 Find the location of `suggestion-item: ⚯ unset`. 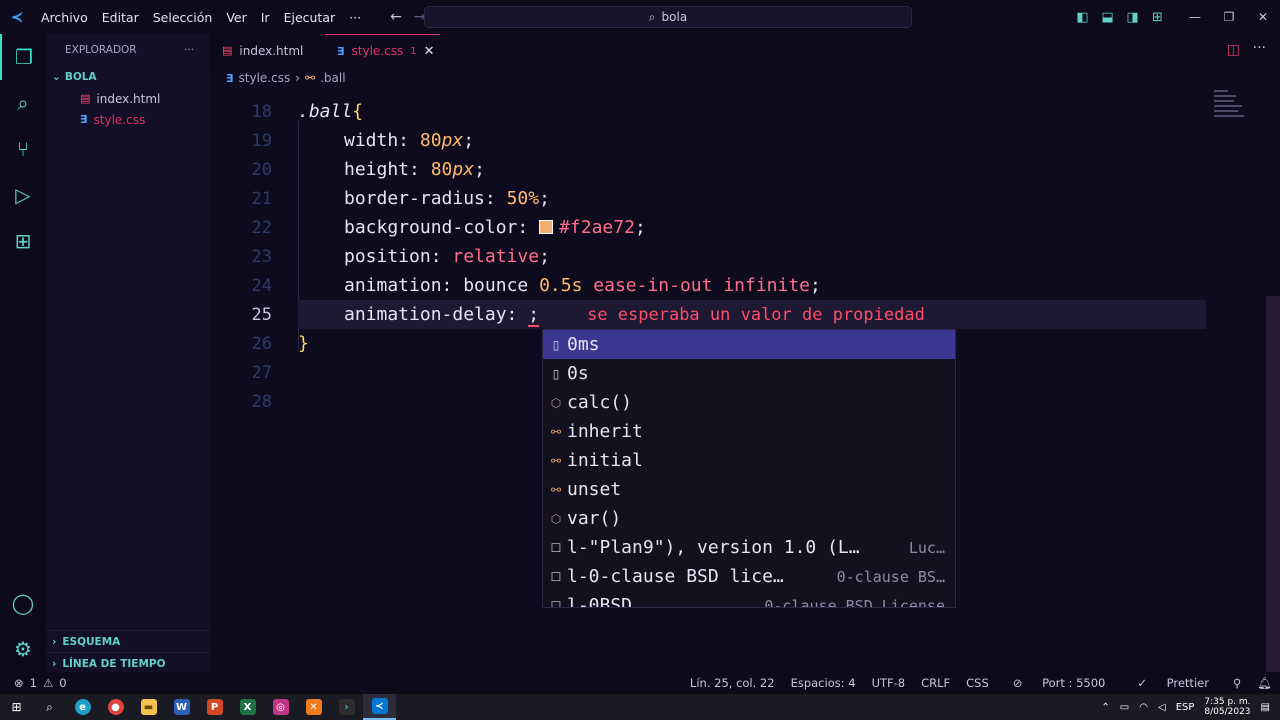

suggestion-item: ⚯ unset is located at coordinates (749, 489).